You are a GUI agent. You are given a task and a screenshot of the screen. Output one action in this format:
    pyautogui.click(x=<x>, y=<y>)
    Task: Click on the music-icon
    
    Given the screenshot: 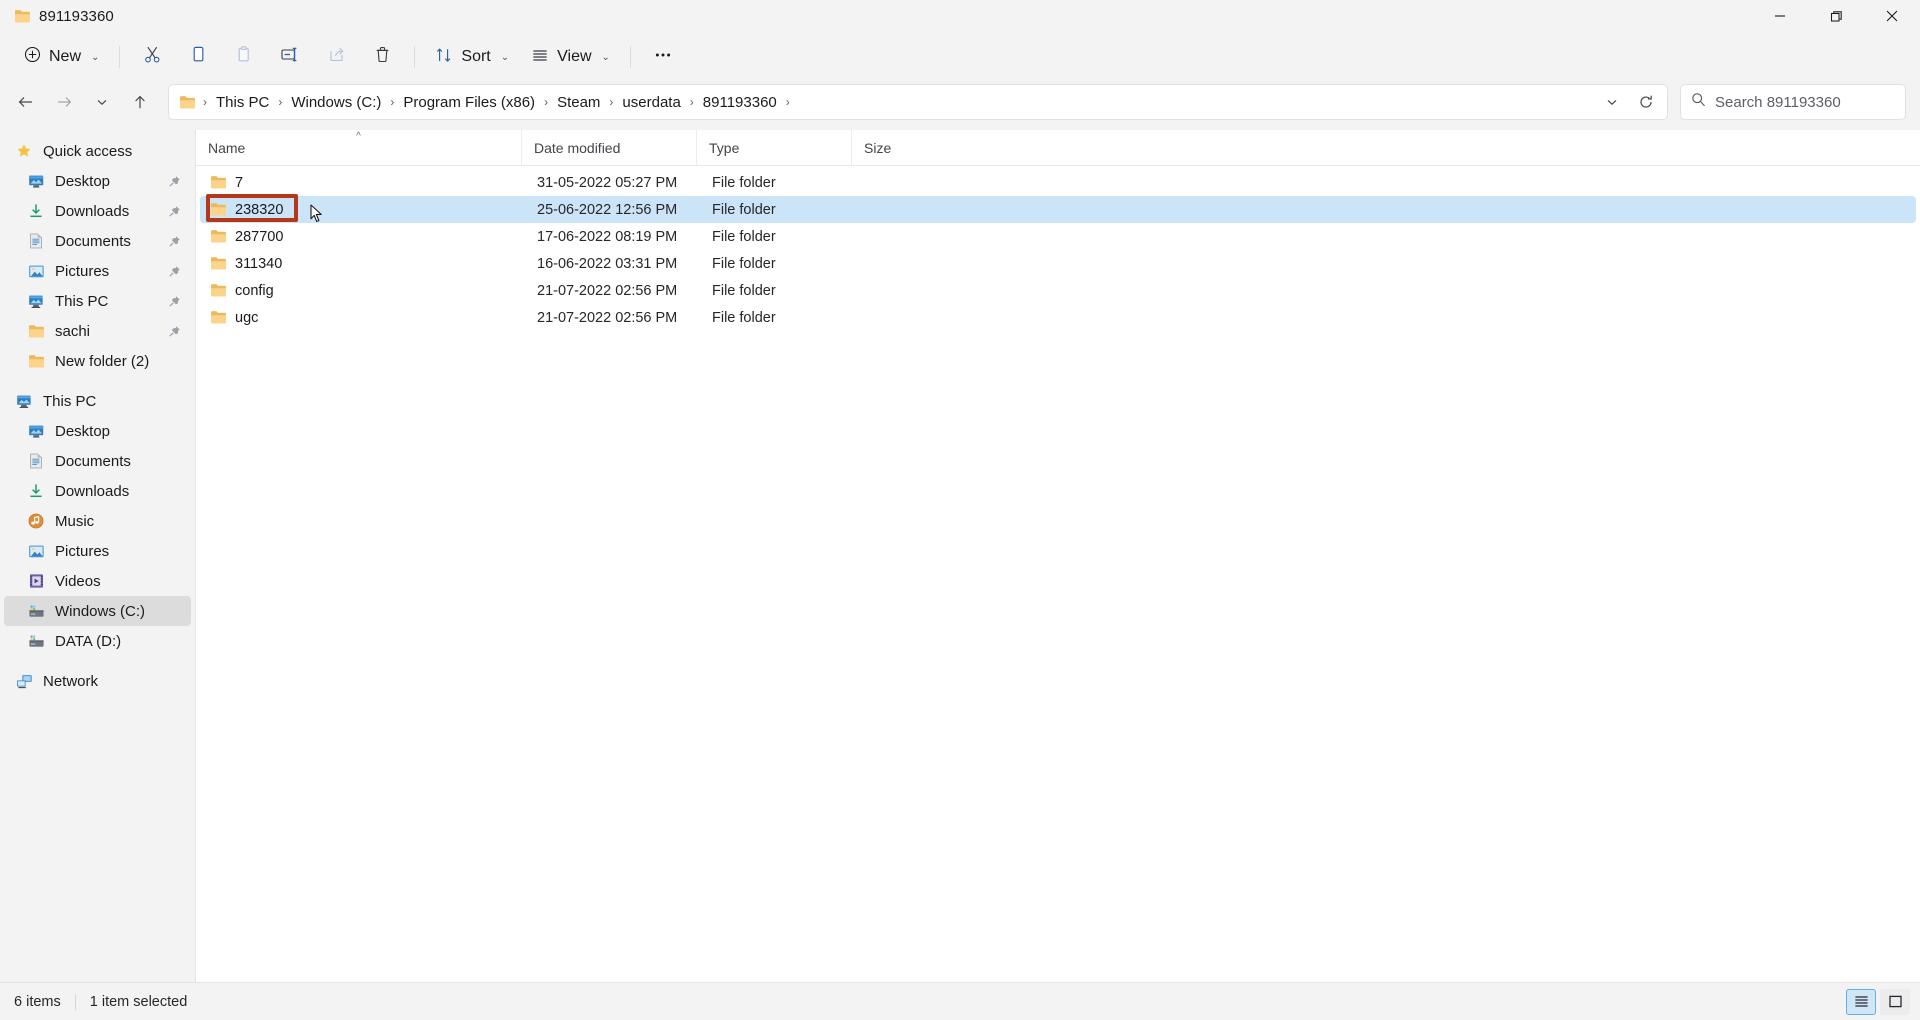 What is the action you would take?
    pyautogui.click(x=36, y=521)
    